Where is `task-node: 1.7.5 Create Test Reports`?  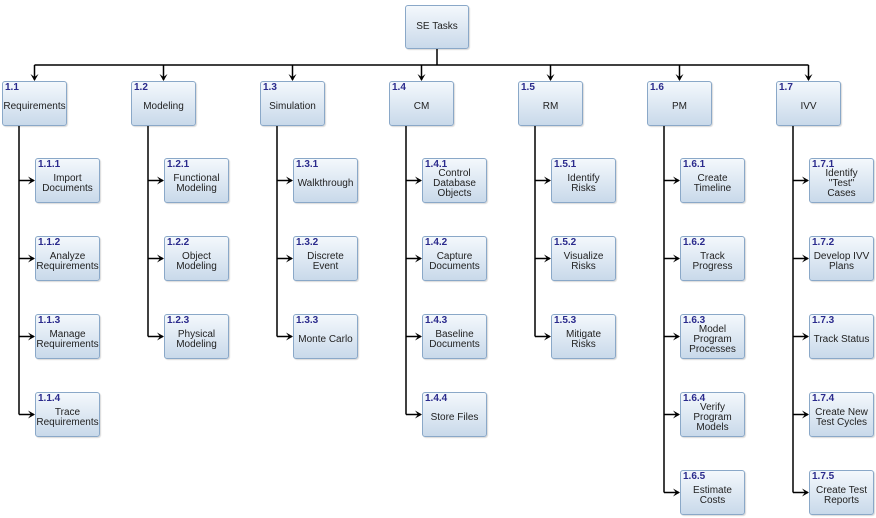 task-node: 1.7.5 Create Test Reports is located at coordinates (841, 492).